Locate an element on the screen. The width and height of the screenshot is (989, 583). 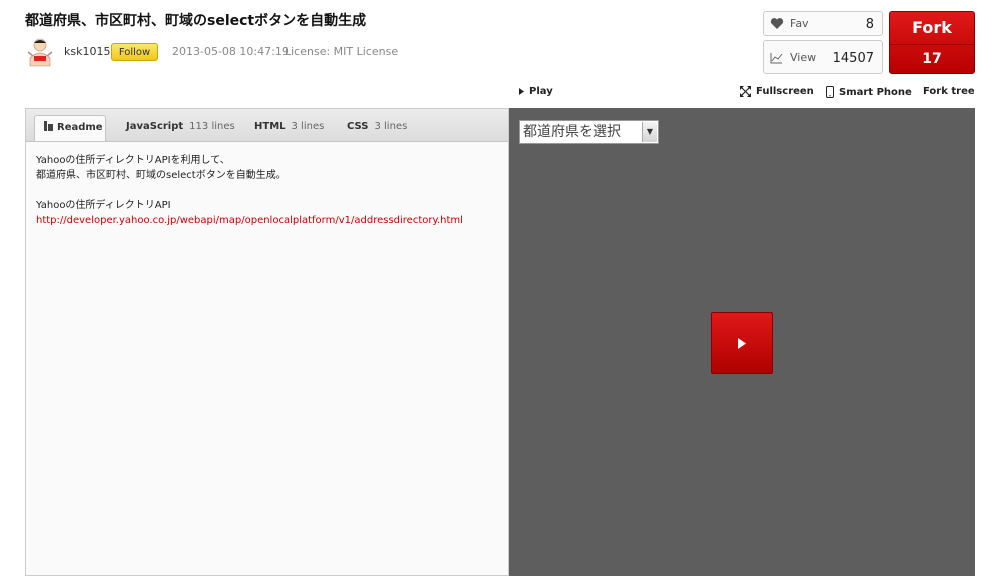
fullscreen-link: Fullscreen is located at coordinates (777, 91).